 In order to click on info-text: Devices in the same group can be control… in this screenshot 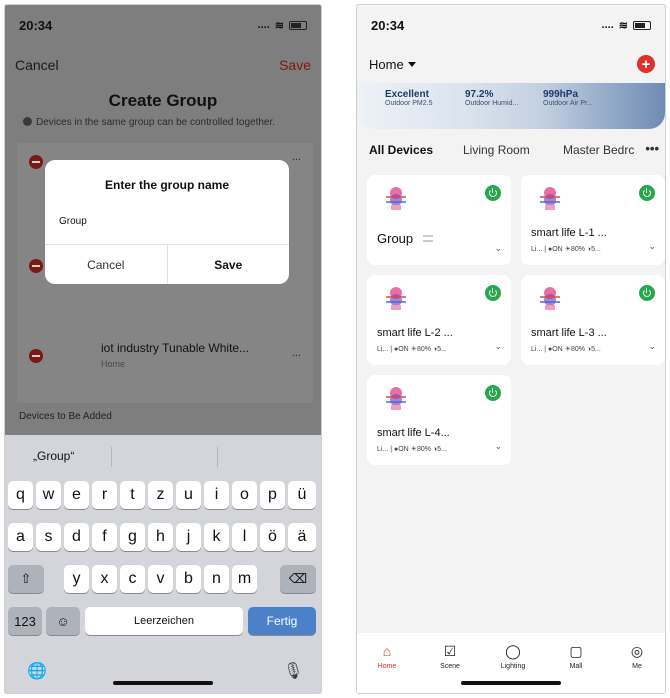, I will do `click(169, 122)`.